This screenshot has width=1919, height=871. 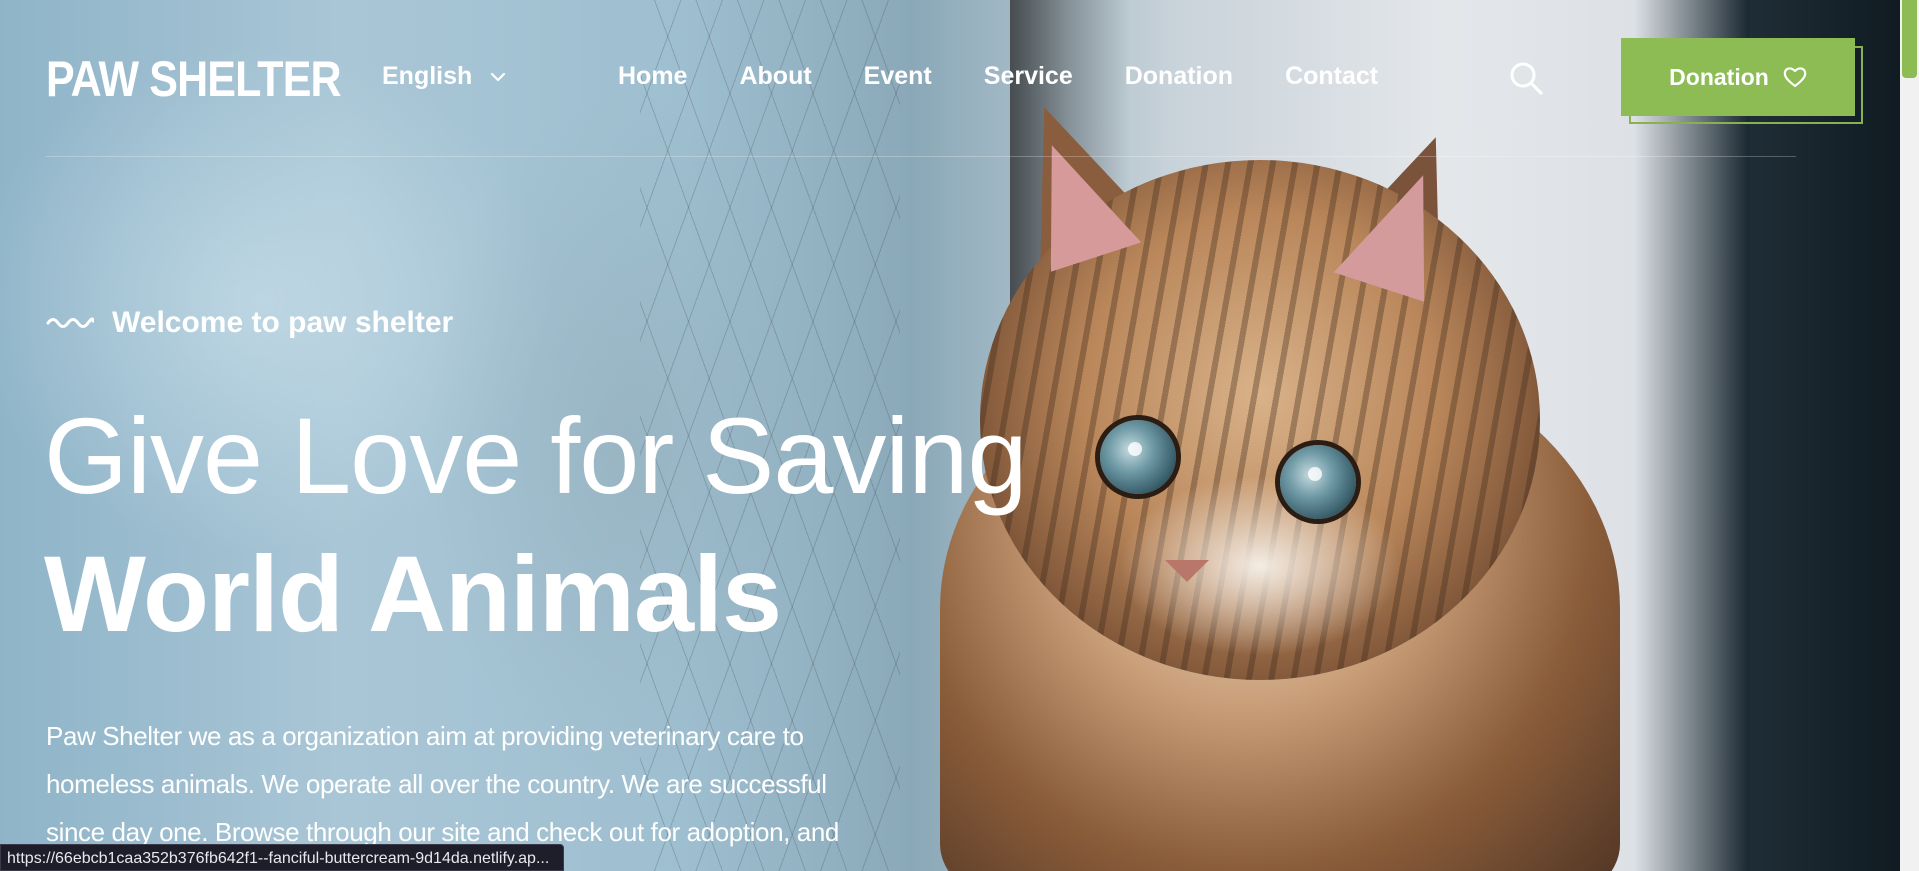 I want to click on search-icon, so click(x=1526, y=78).